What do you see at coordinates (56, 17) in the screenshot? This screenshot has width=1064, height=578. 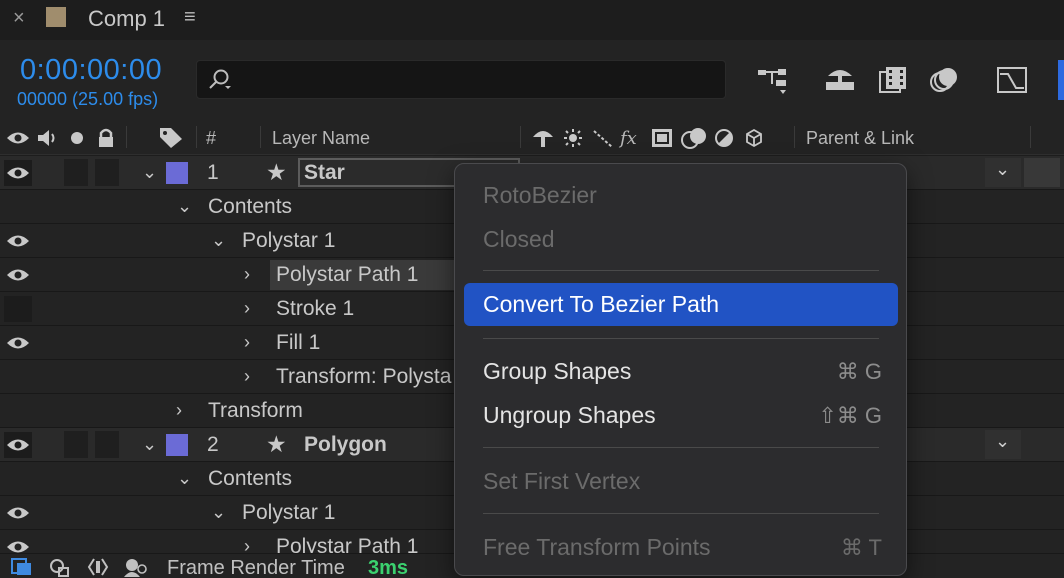 I see `comp-color-swatch` at bounding box center [56, 17].